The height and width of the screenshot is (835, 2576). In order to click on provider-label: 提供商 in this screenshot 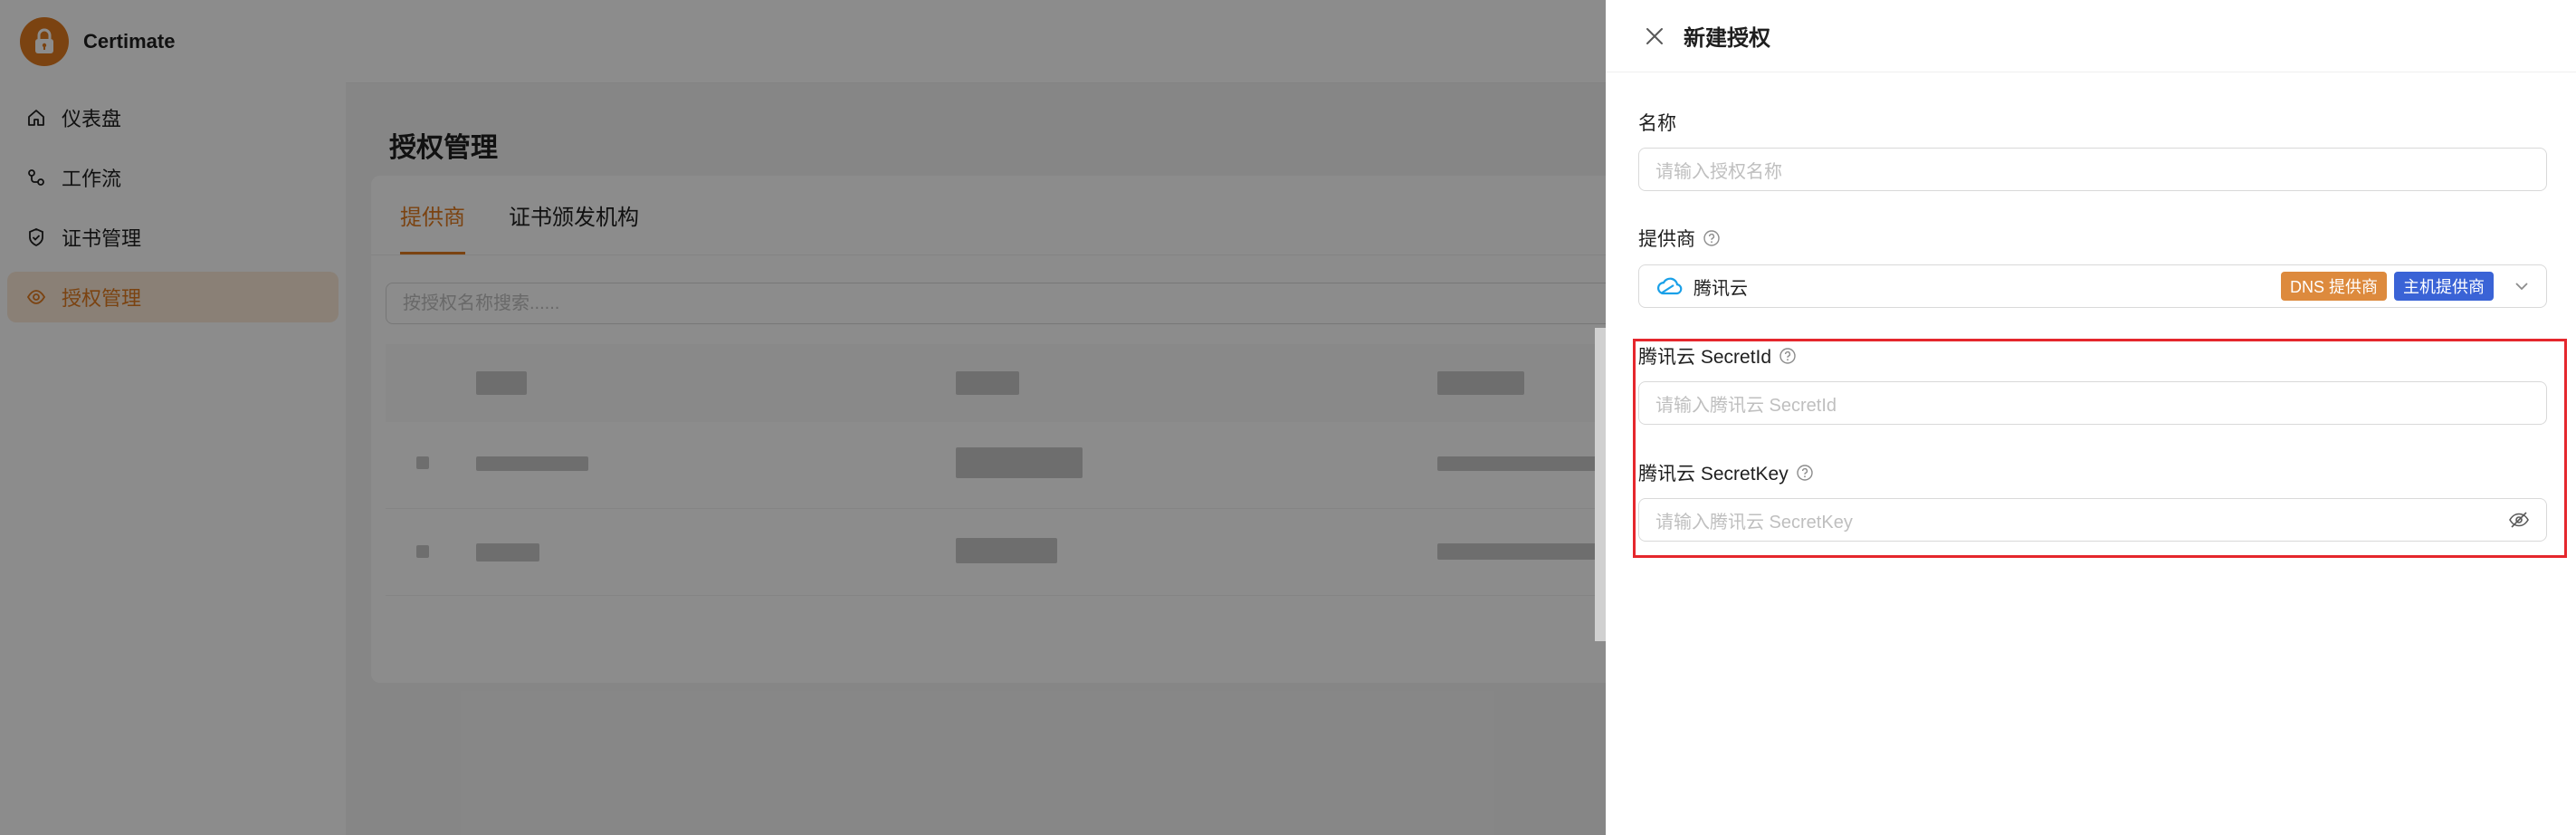, I will do `click(1679, 239)`.